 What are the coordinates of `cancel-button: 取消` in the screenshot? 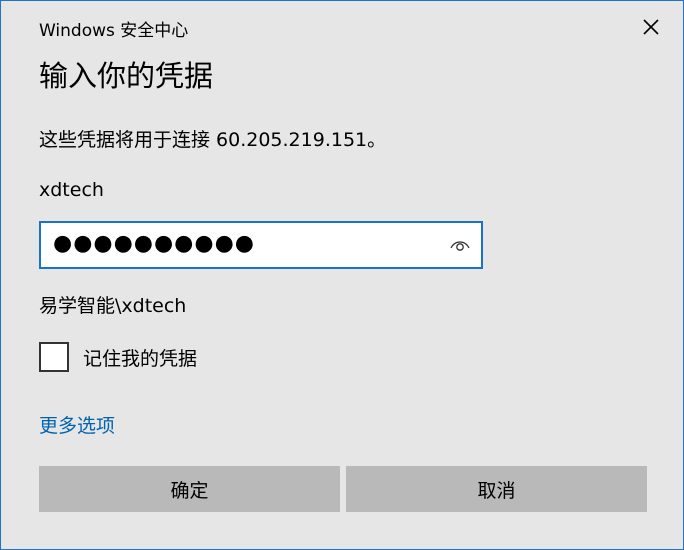 It's located at (496, 489).